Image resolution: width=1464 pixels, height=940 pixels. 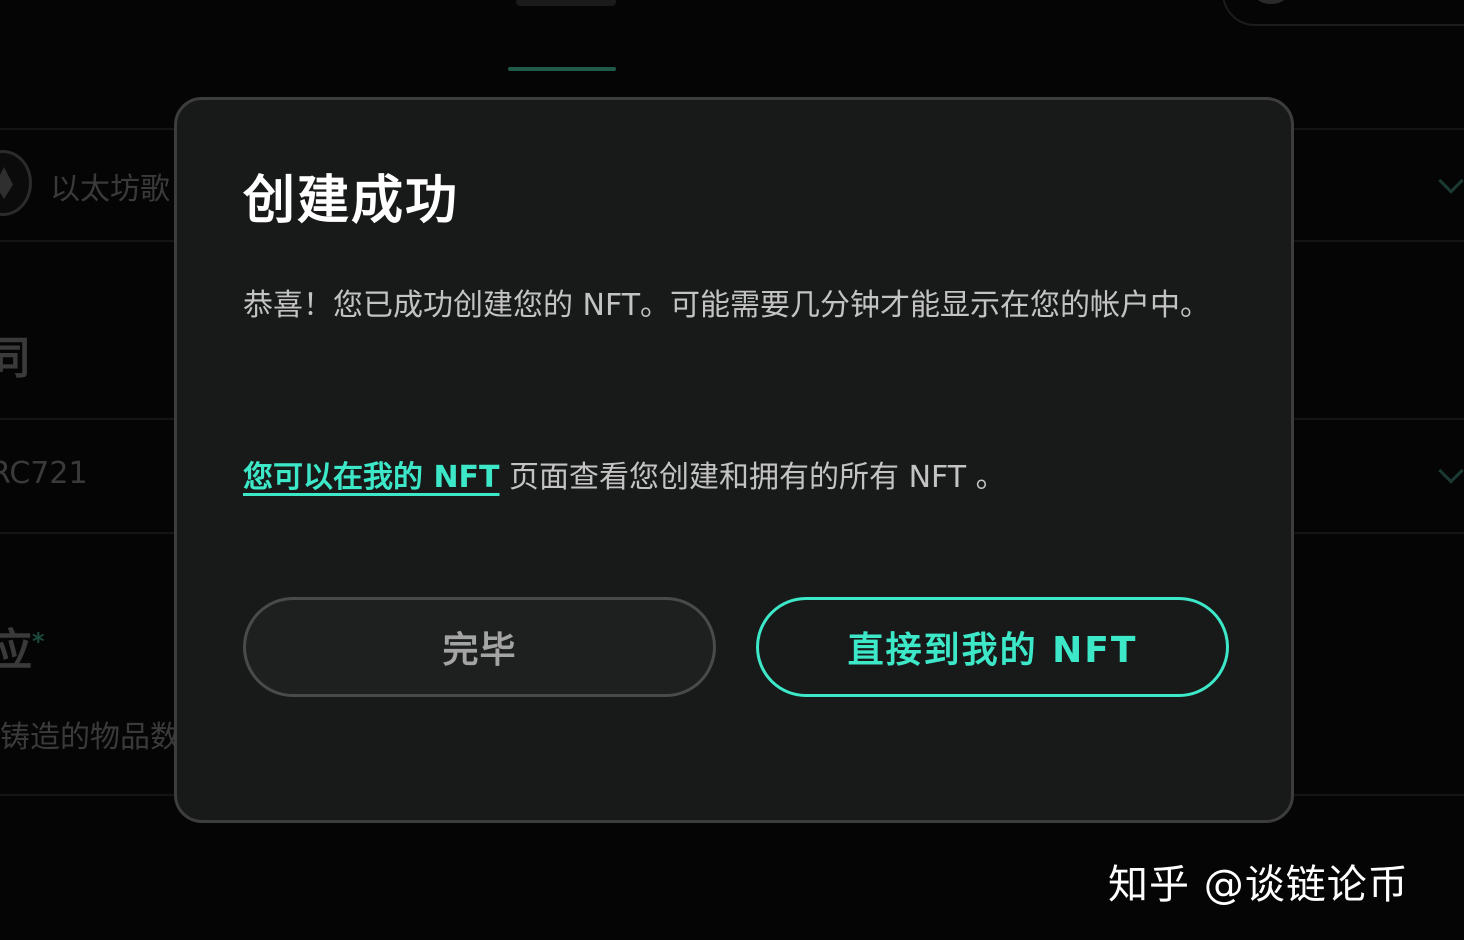 I want to click on background-tab-label, so click(x=566, y=3).